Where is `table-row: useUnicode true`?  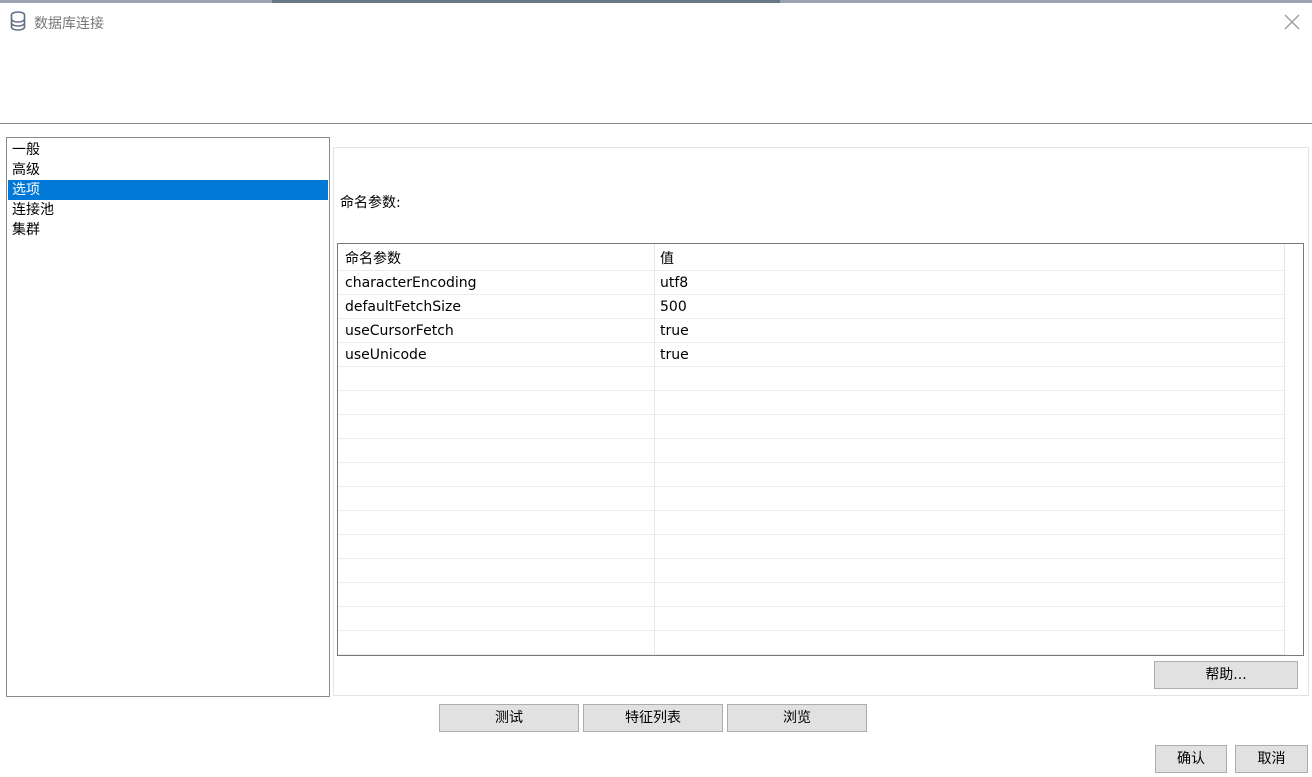 table-row: useUnicode true is located at coordinates (811, 355).